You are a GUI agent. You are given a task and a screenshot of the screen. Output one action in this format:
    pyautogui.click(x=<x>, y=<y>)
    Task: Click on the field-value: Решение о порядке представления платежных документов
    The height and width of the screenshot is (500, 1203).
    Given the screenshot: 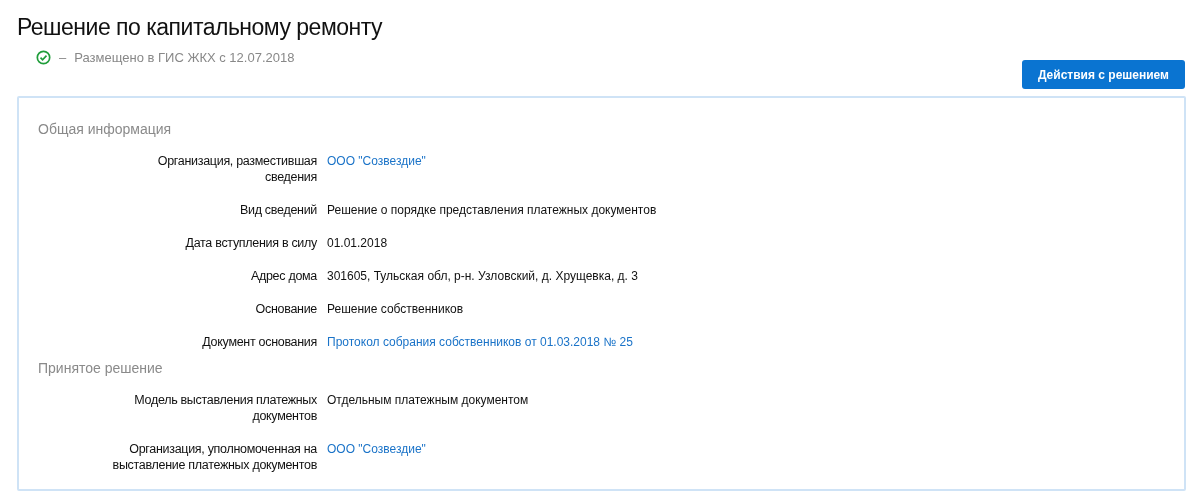 What is the action you would take?
    pyautogui.click(x=492, y=210)
    